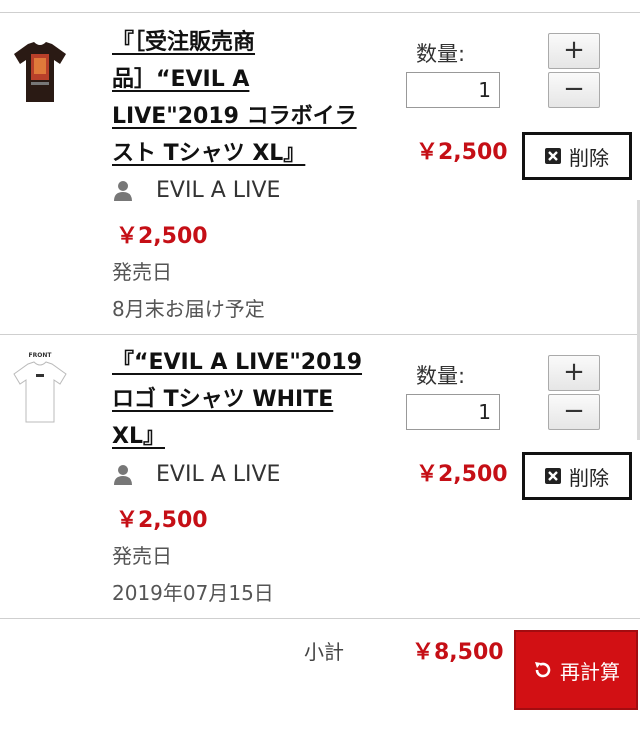 This screenshot has height=744, width=640. Describe the element at coordinates (458, 652) in the screenshot. I see `subtotal-value: ￥8,500` at that location.